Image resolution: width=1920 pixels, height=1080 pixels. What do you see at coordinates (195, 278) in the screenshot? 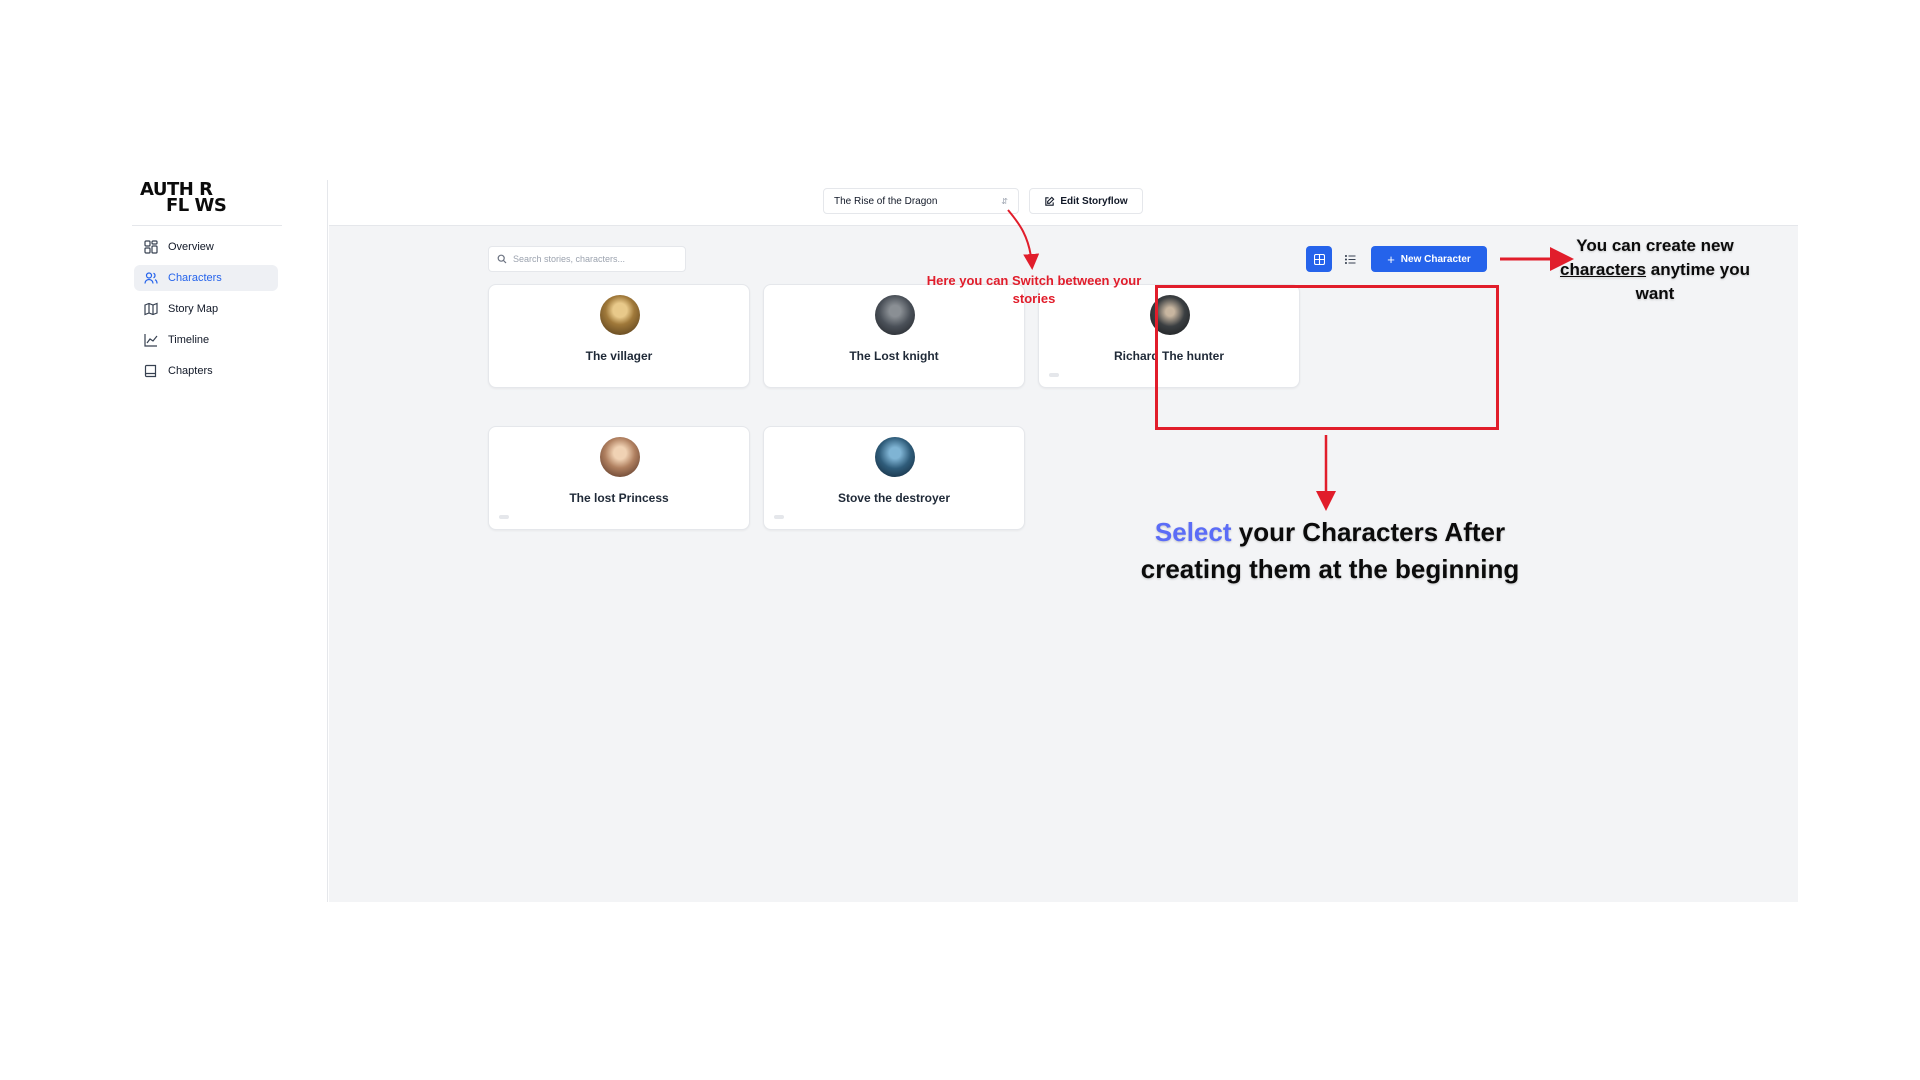
I see `sidebar-item-label: Characters` at bounding box center [195, 278].